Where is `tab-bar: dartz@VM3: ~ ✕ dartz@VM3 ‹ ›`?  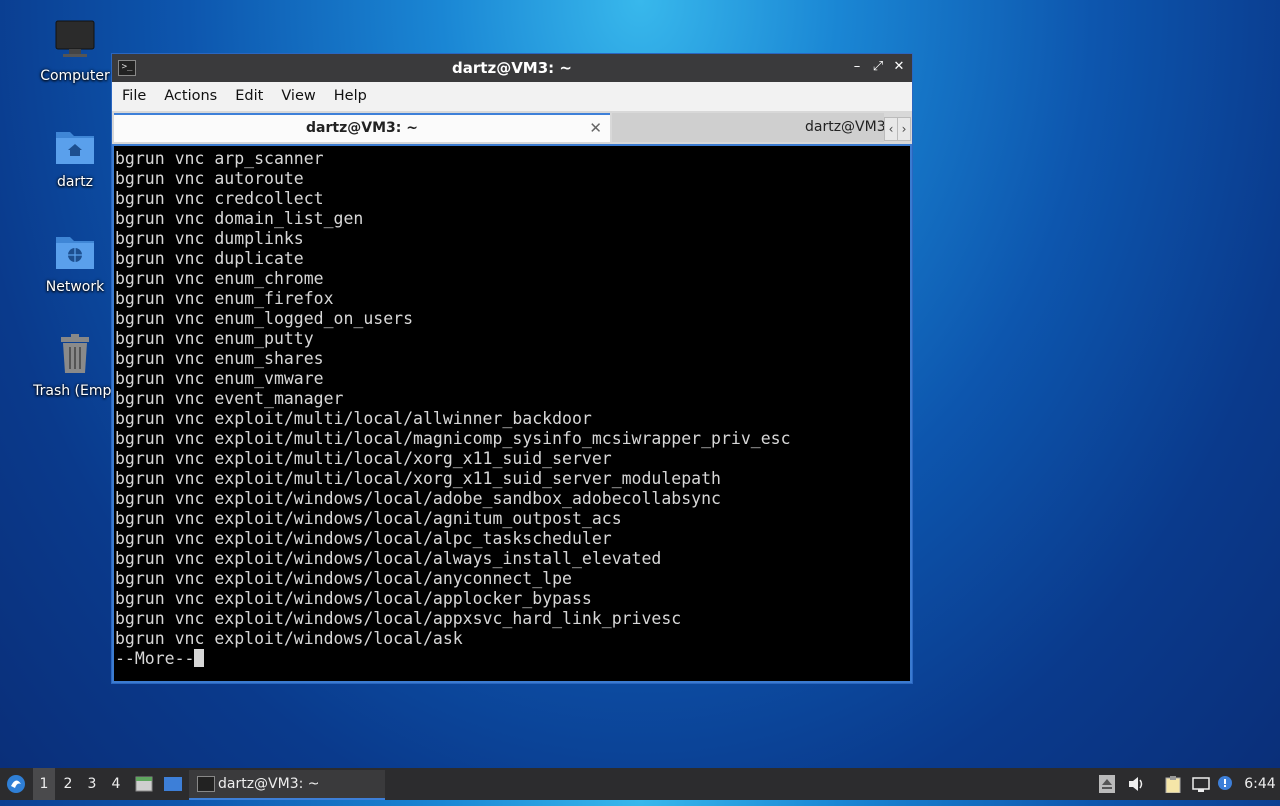
tab-bar: dartz@VM3: ~ ✕ dartz@VM3 ‹ › is located at coordinates (512, 127).